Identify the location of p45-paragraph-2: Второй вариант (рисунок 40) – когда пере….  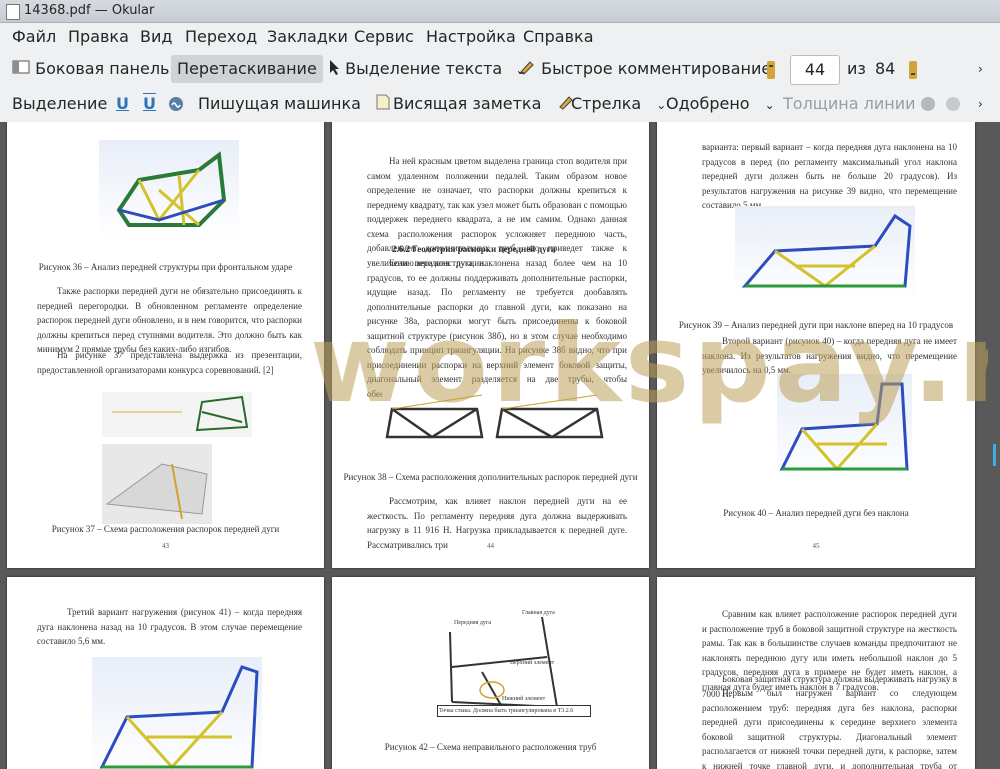
(829, 355).